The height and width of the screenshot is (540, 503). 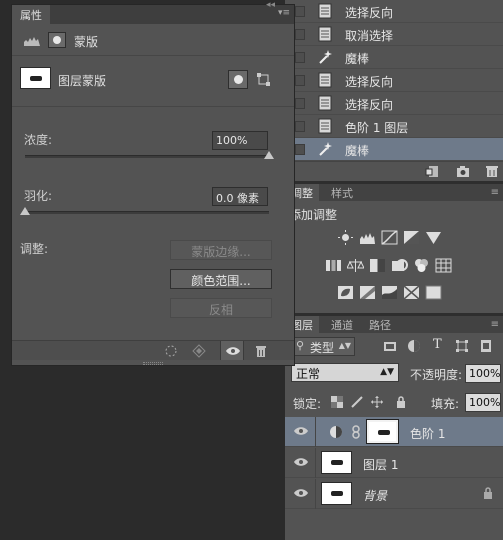 What do you see at coordinates (342, 324) in the screenshot?
I see `tab-channels: 通道` at bounding box center [342, 324].